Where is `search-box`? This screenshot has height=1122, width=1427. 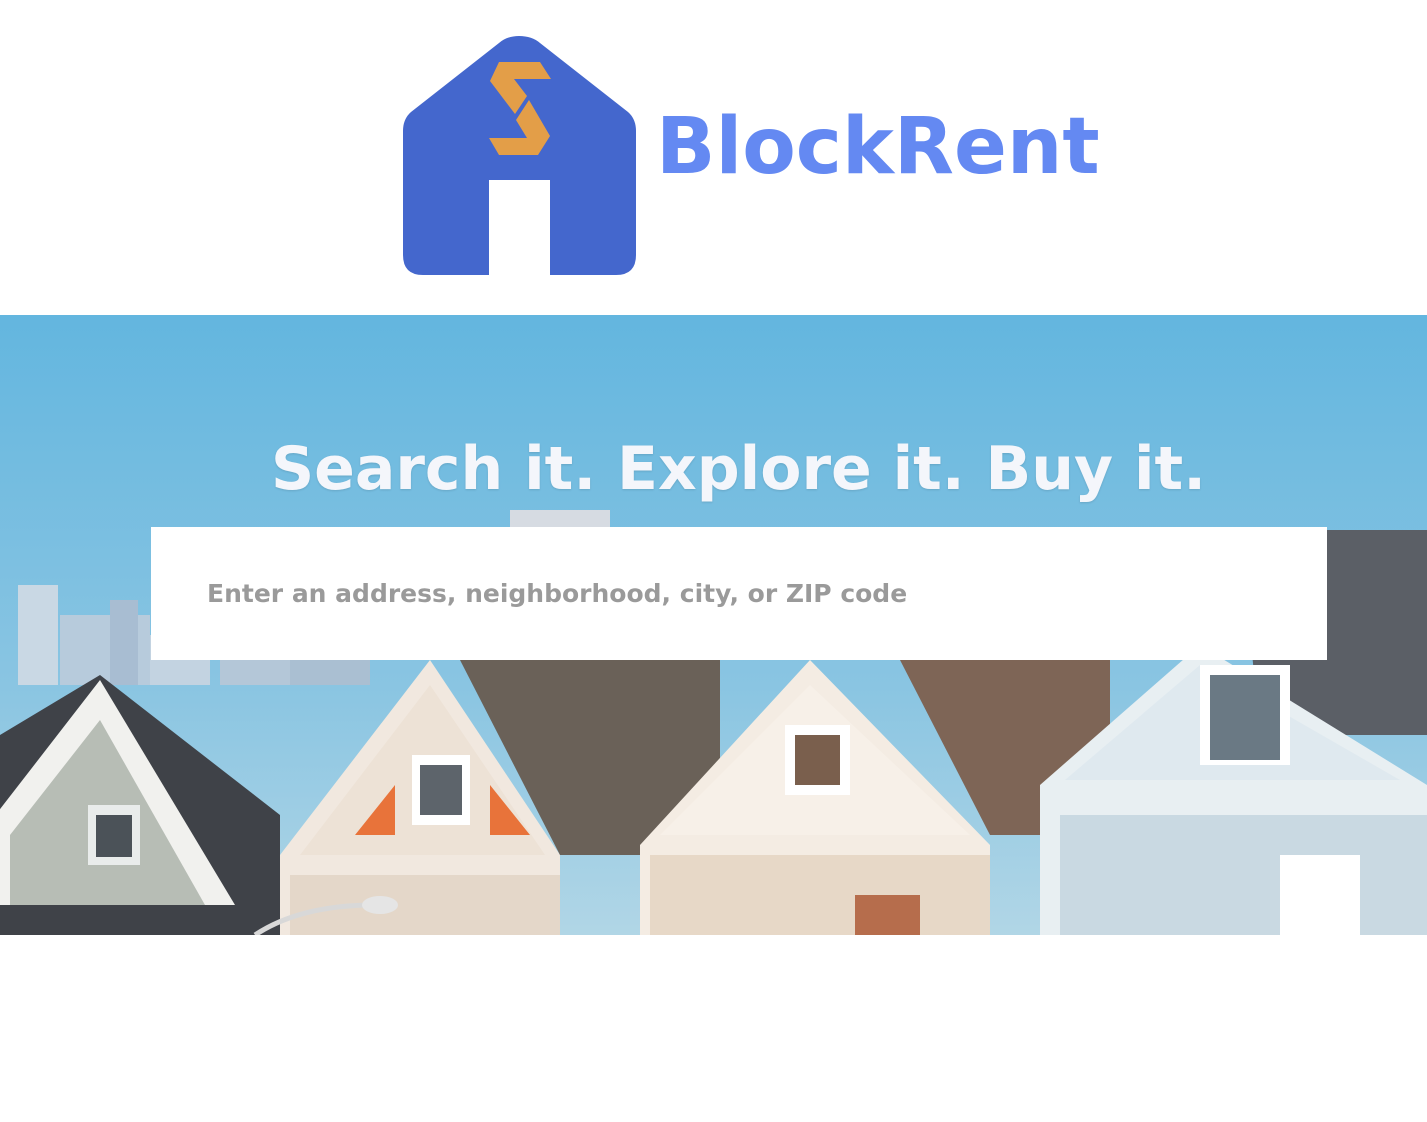 search-box is located at coordinates (739, 593).